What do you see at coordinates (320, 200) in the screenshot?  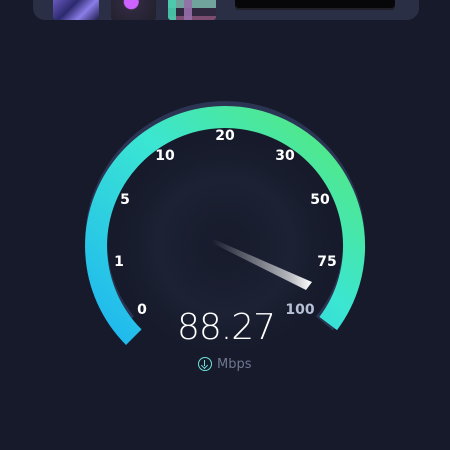 I see `tick-label-50: 50` at bounding box center [320, 200].